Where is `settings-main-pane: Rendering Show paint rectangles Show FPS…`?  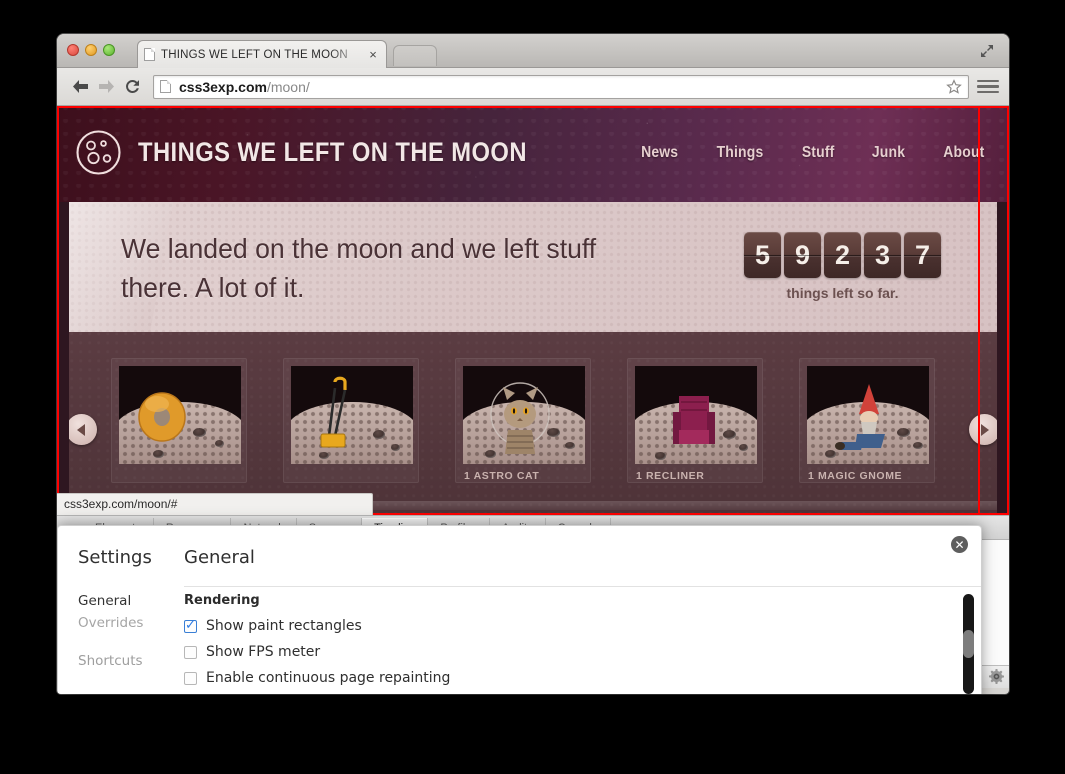
settings-main-pane: Rendering Show paint rectangles Show FPS… is located at coordinates (567, 643).